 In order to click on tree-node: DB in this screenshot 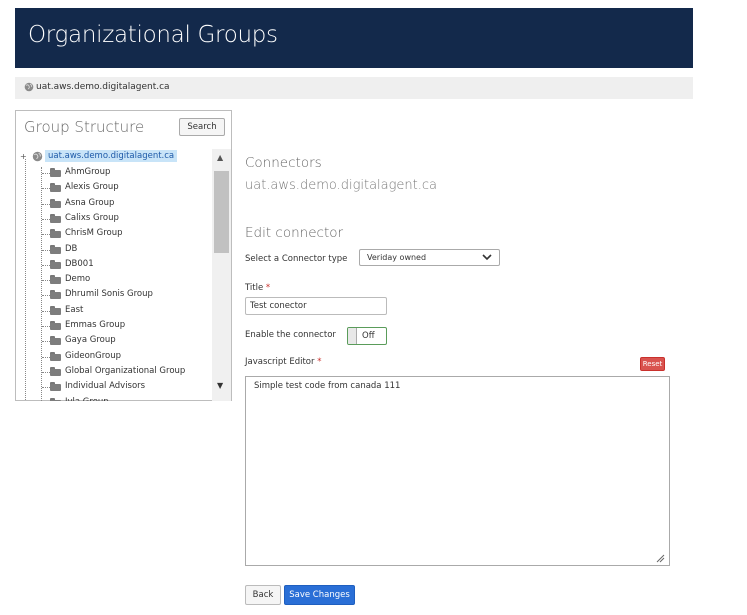, I will do `click(114, 250)`.